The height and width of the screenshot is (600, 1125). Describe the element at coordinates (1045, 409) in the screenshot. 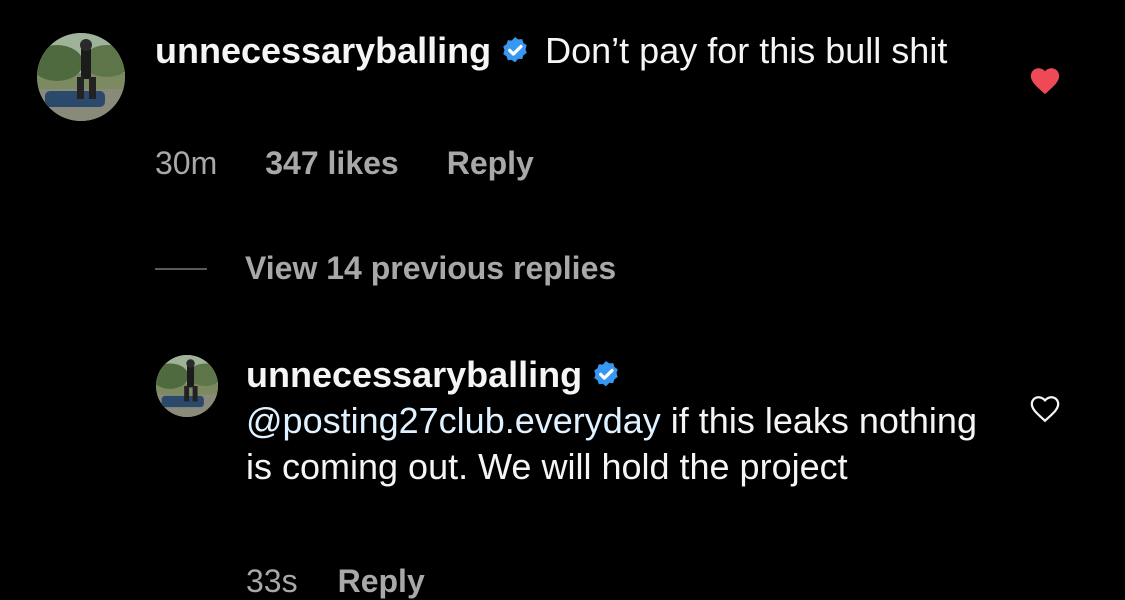

I see `heart-outline-icon` at that location.